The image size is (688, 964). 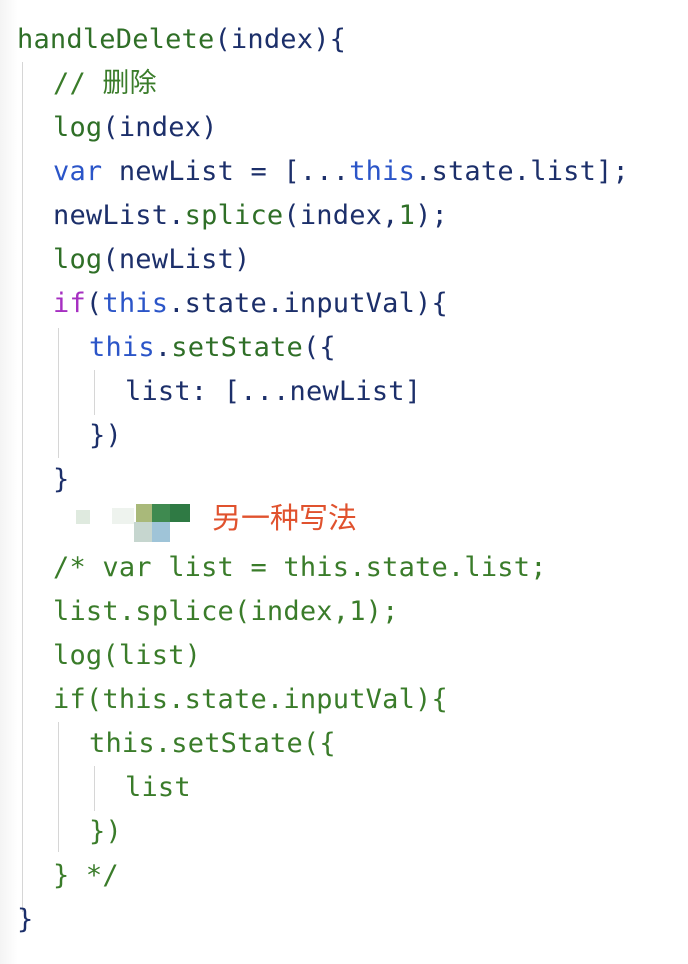 I want to click on code-token: (index,, so click(x=341, y=215).